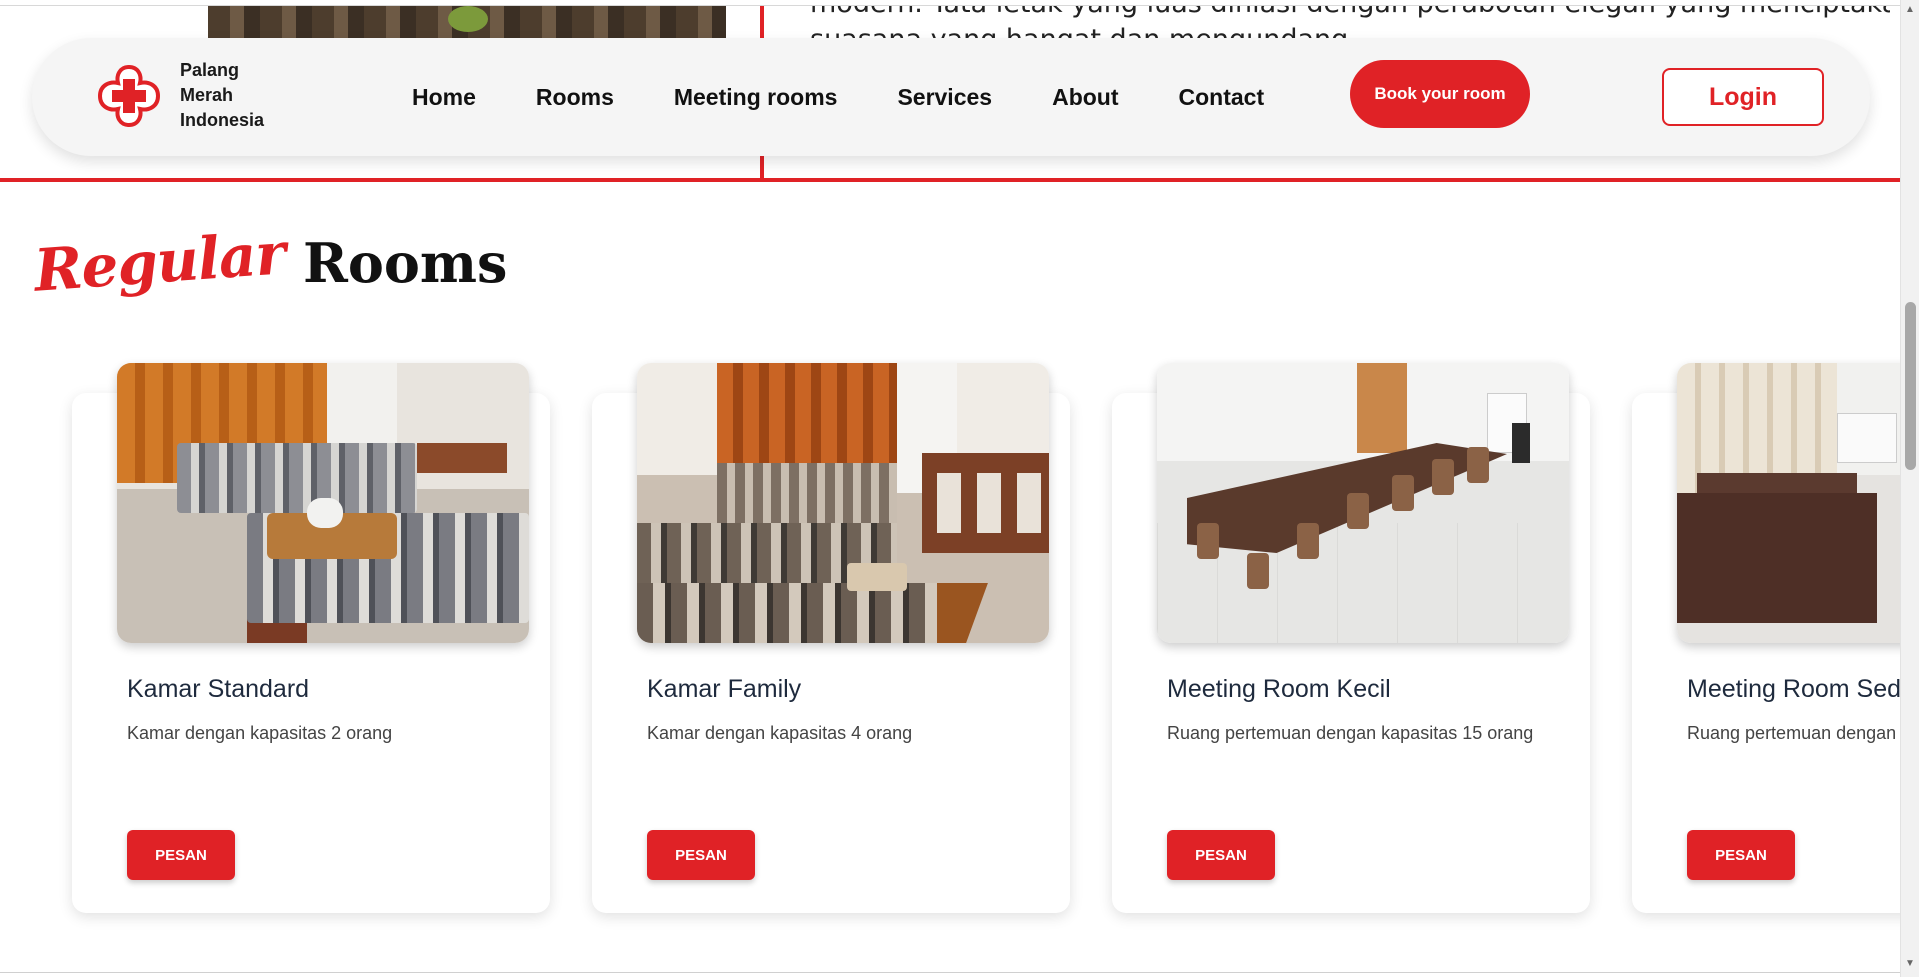 This screenshot has width=1919, height=977. Describe the element at coordinates (1440, 94) in the screenshot. I see `book-your-room-button: Book your room` at that location.